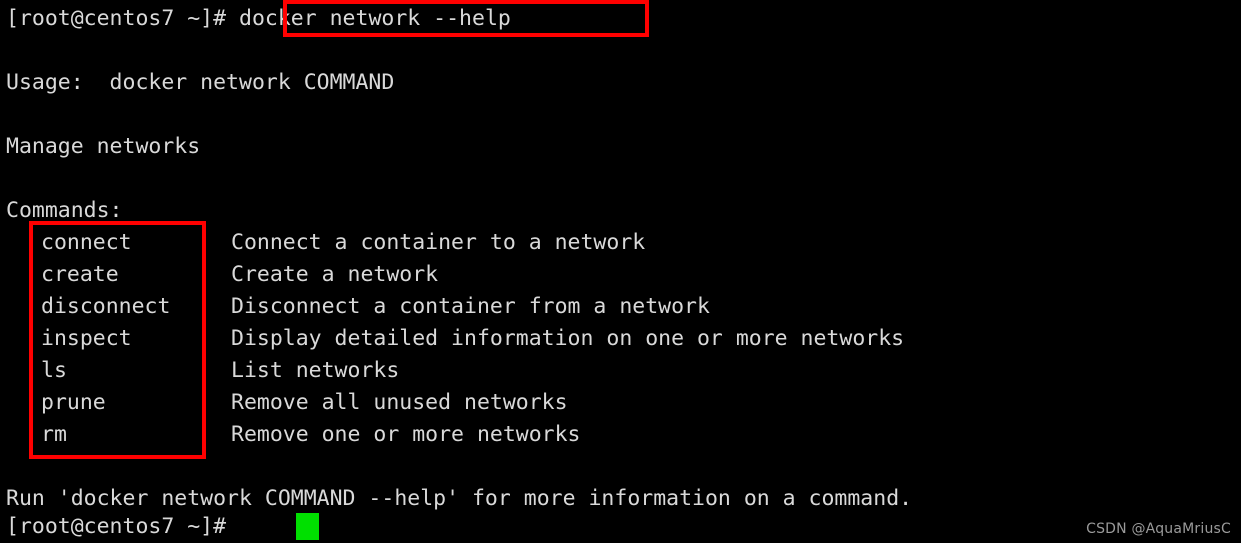 This screenshot has height=543, width=1241. Describe the element at coordinates (438, 242) in the screenshot. I see `command-description: Connect a container to a network` at that location.